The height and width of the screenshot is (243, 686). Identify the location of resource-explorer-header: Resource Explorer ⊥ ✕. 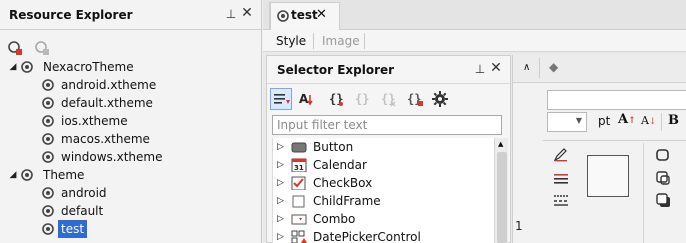
(131, 15).